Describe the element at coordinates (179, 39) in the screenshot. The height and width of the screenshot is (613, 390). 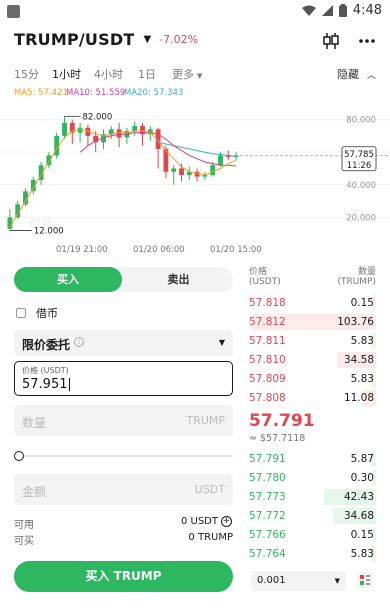
I see `price-change: -7.02%` at that location.